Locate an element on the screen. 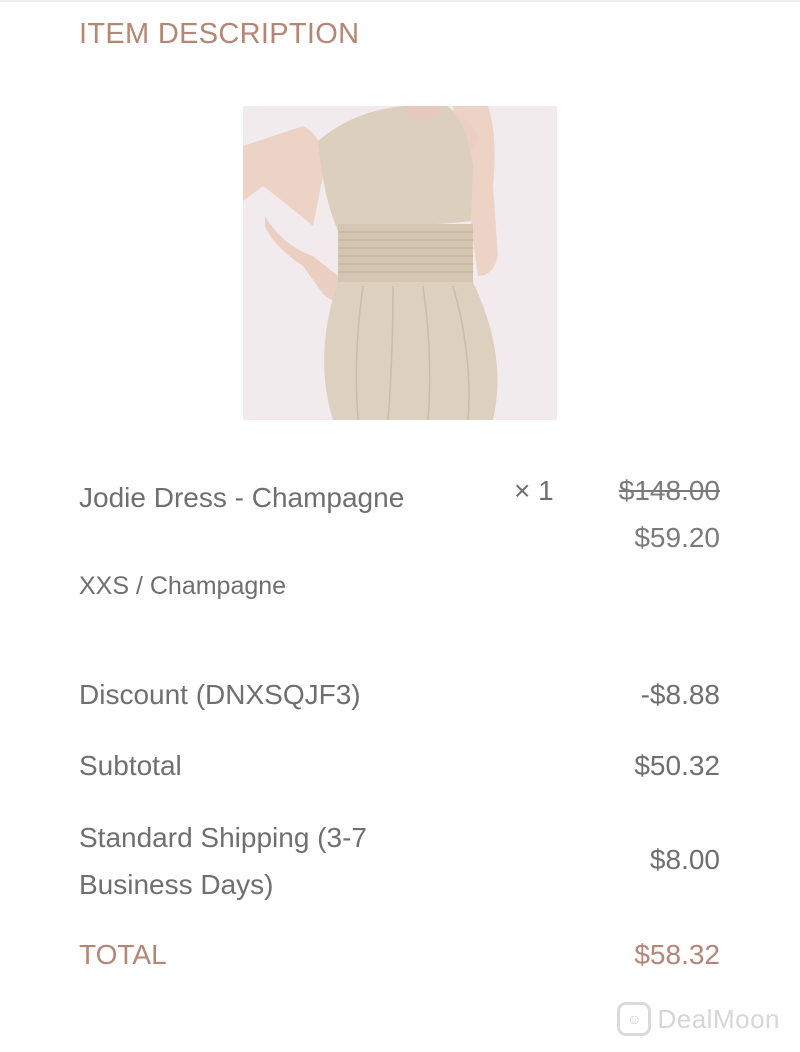 The height and width of the screenshot is (1052, 800). subtotal-value: $50.32 is located at coordinates (677, 765).